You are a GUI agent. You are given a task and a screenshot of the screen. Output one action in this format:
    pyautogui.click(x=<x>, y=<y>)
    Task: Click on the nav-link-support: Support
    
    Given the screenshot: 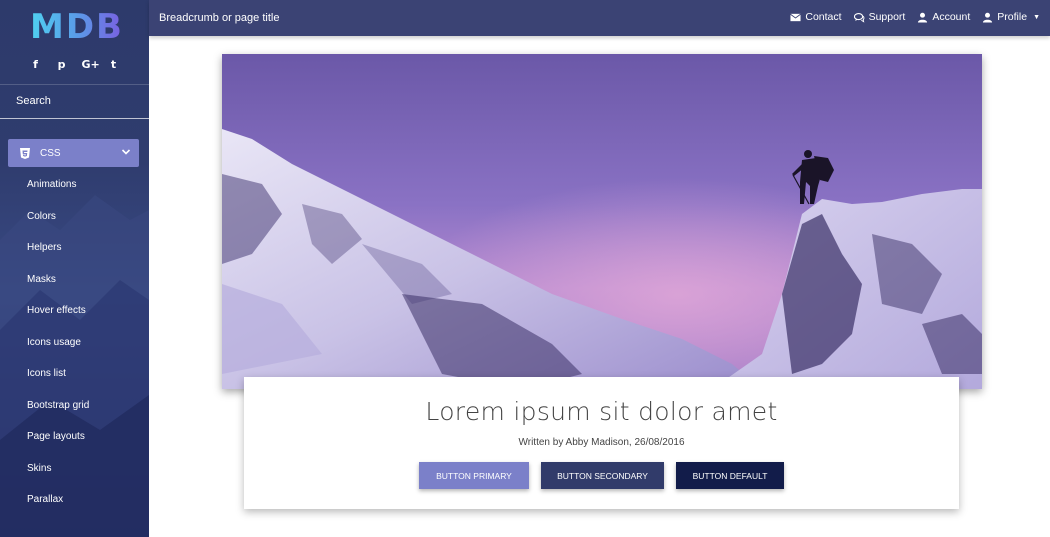 What is the action you would take?
    pyautogui.click(x=879, y=17)
    